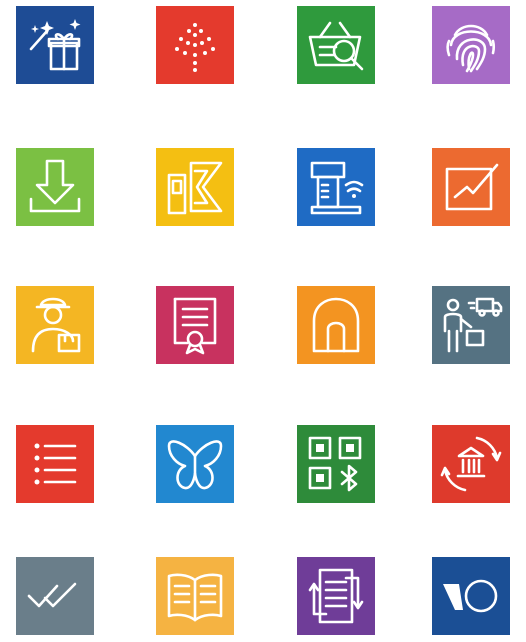  I want to click on butterfly-icon, so click(195, 465).